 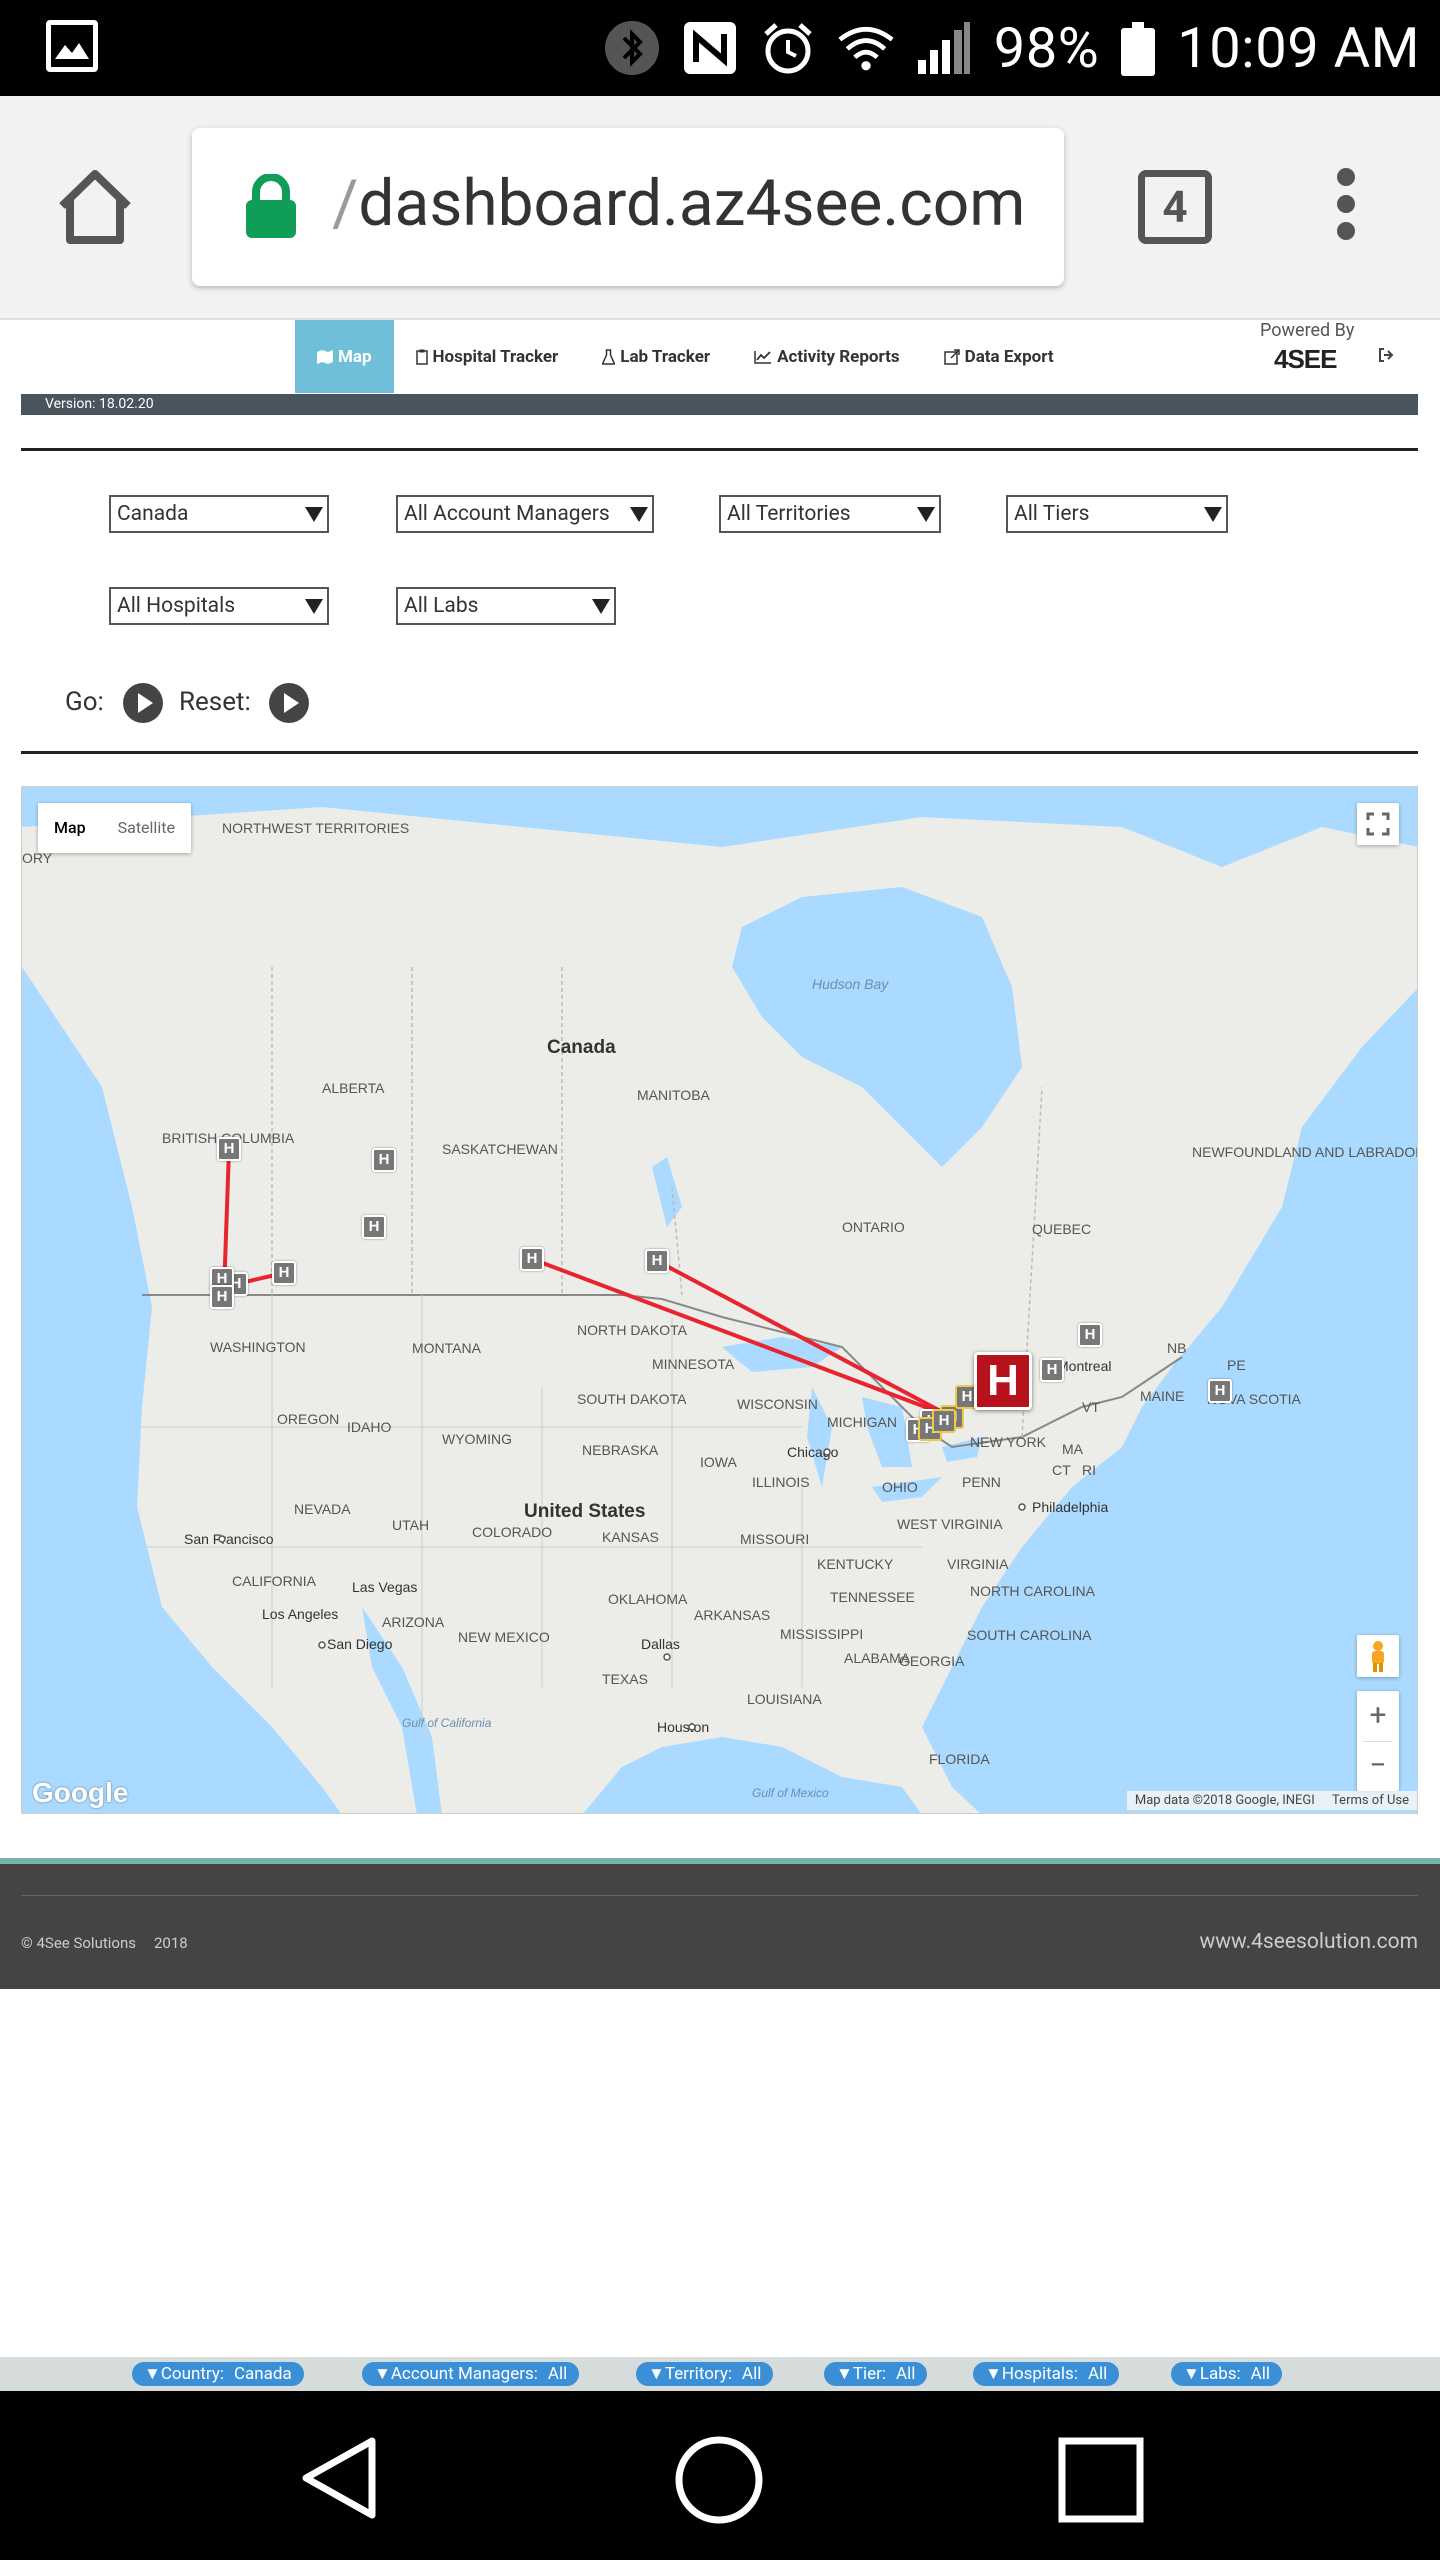 I want to click on filter-chip-country: ▼Country: Canada, so click(x=218, y=2374).